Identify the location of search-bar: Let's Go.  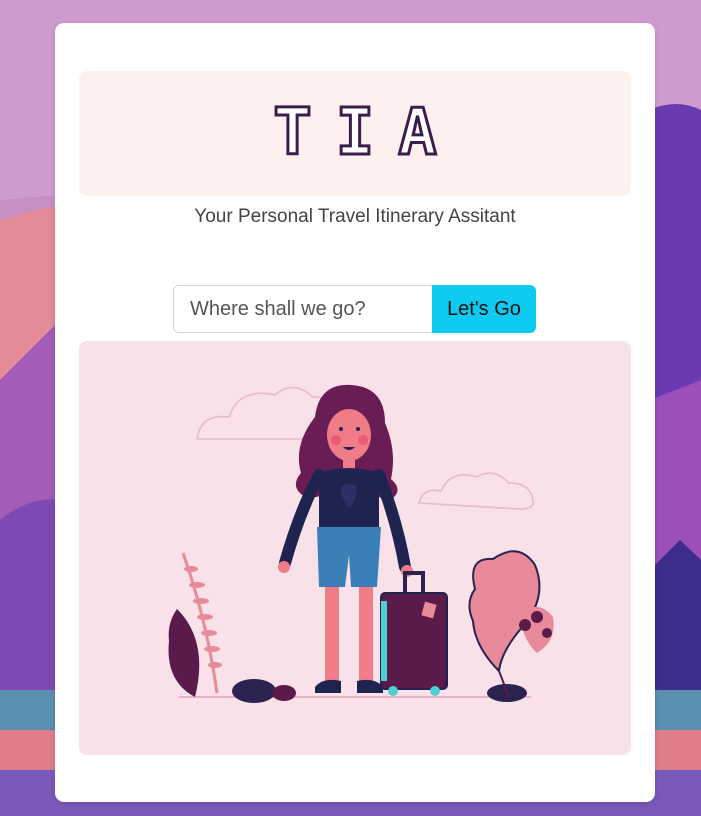
(354, 309).